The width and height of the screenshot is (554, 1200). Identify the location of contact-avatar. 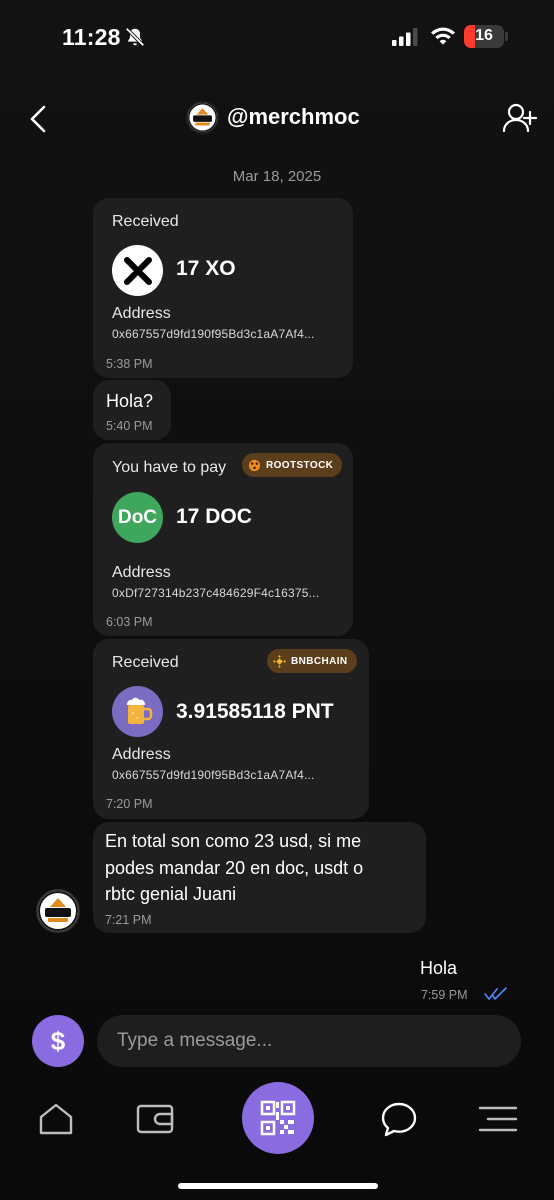
(202, 117).